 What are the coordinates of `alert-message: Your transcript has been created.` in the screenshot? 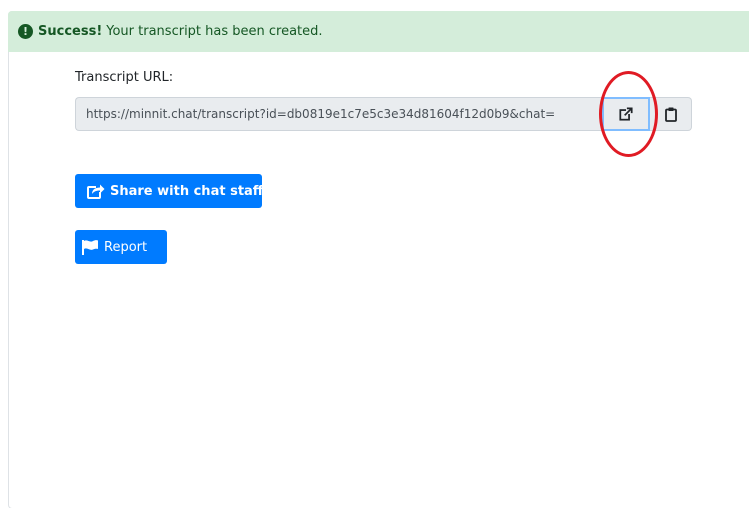 It's located at (214, 31).